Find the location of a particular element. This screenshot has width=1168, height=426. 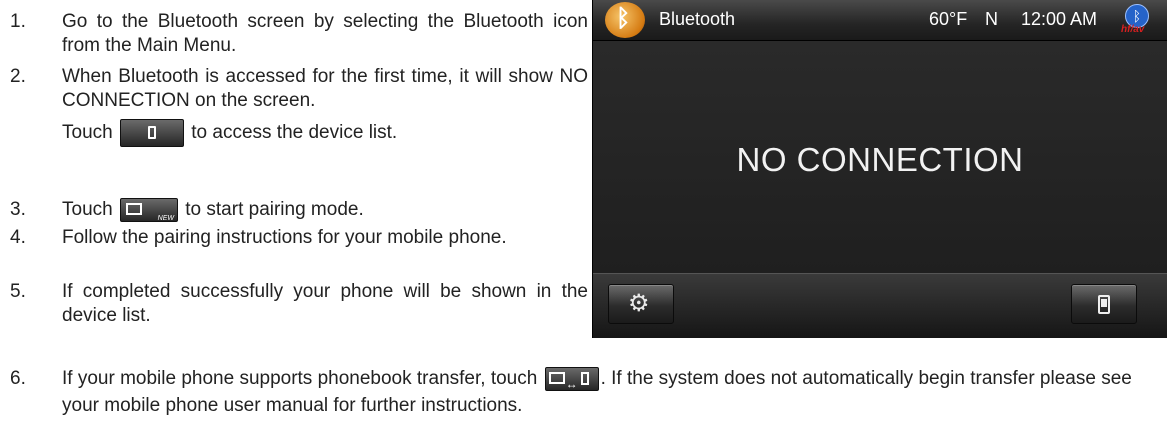

step-number: 1. is located at coordinates (18, 21).